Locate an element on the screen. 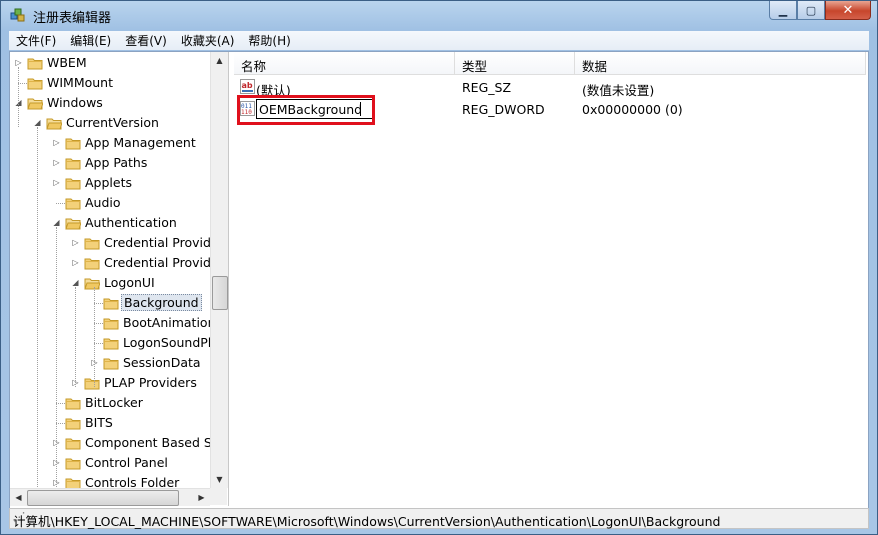 The width and height of the screenshot is (878, 535). tree-item: ▷ App Paths is located at coordinates (110, 163).